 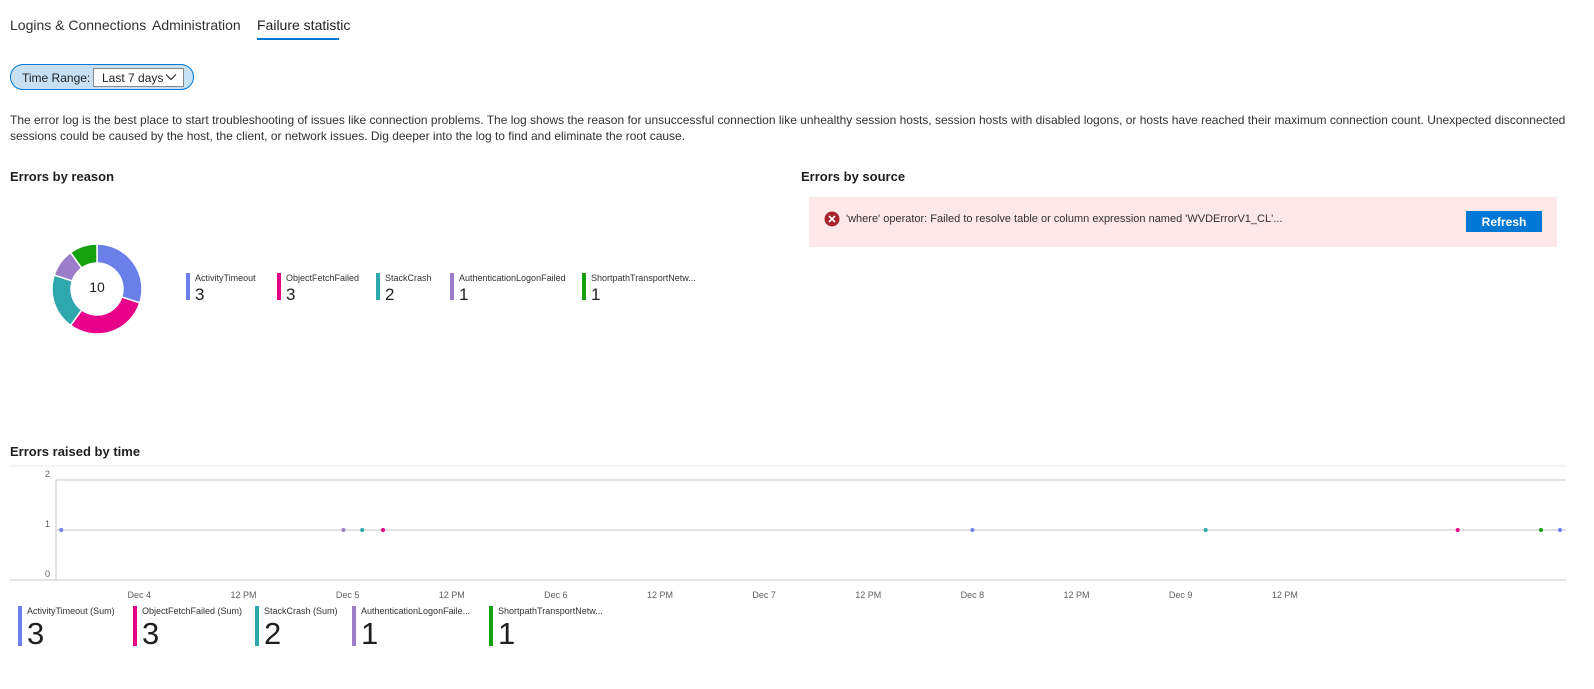 What do you see at coordinates (47, 524) in the screenshot?
I see `y-tick-label: 1` at bounding box center [47, 524].